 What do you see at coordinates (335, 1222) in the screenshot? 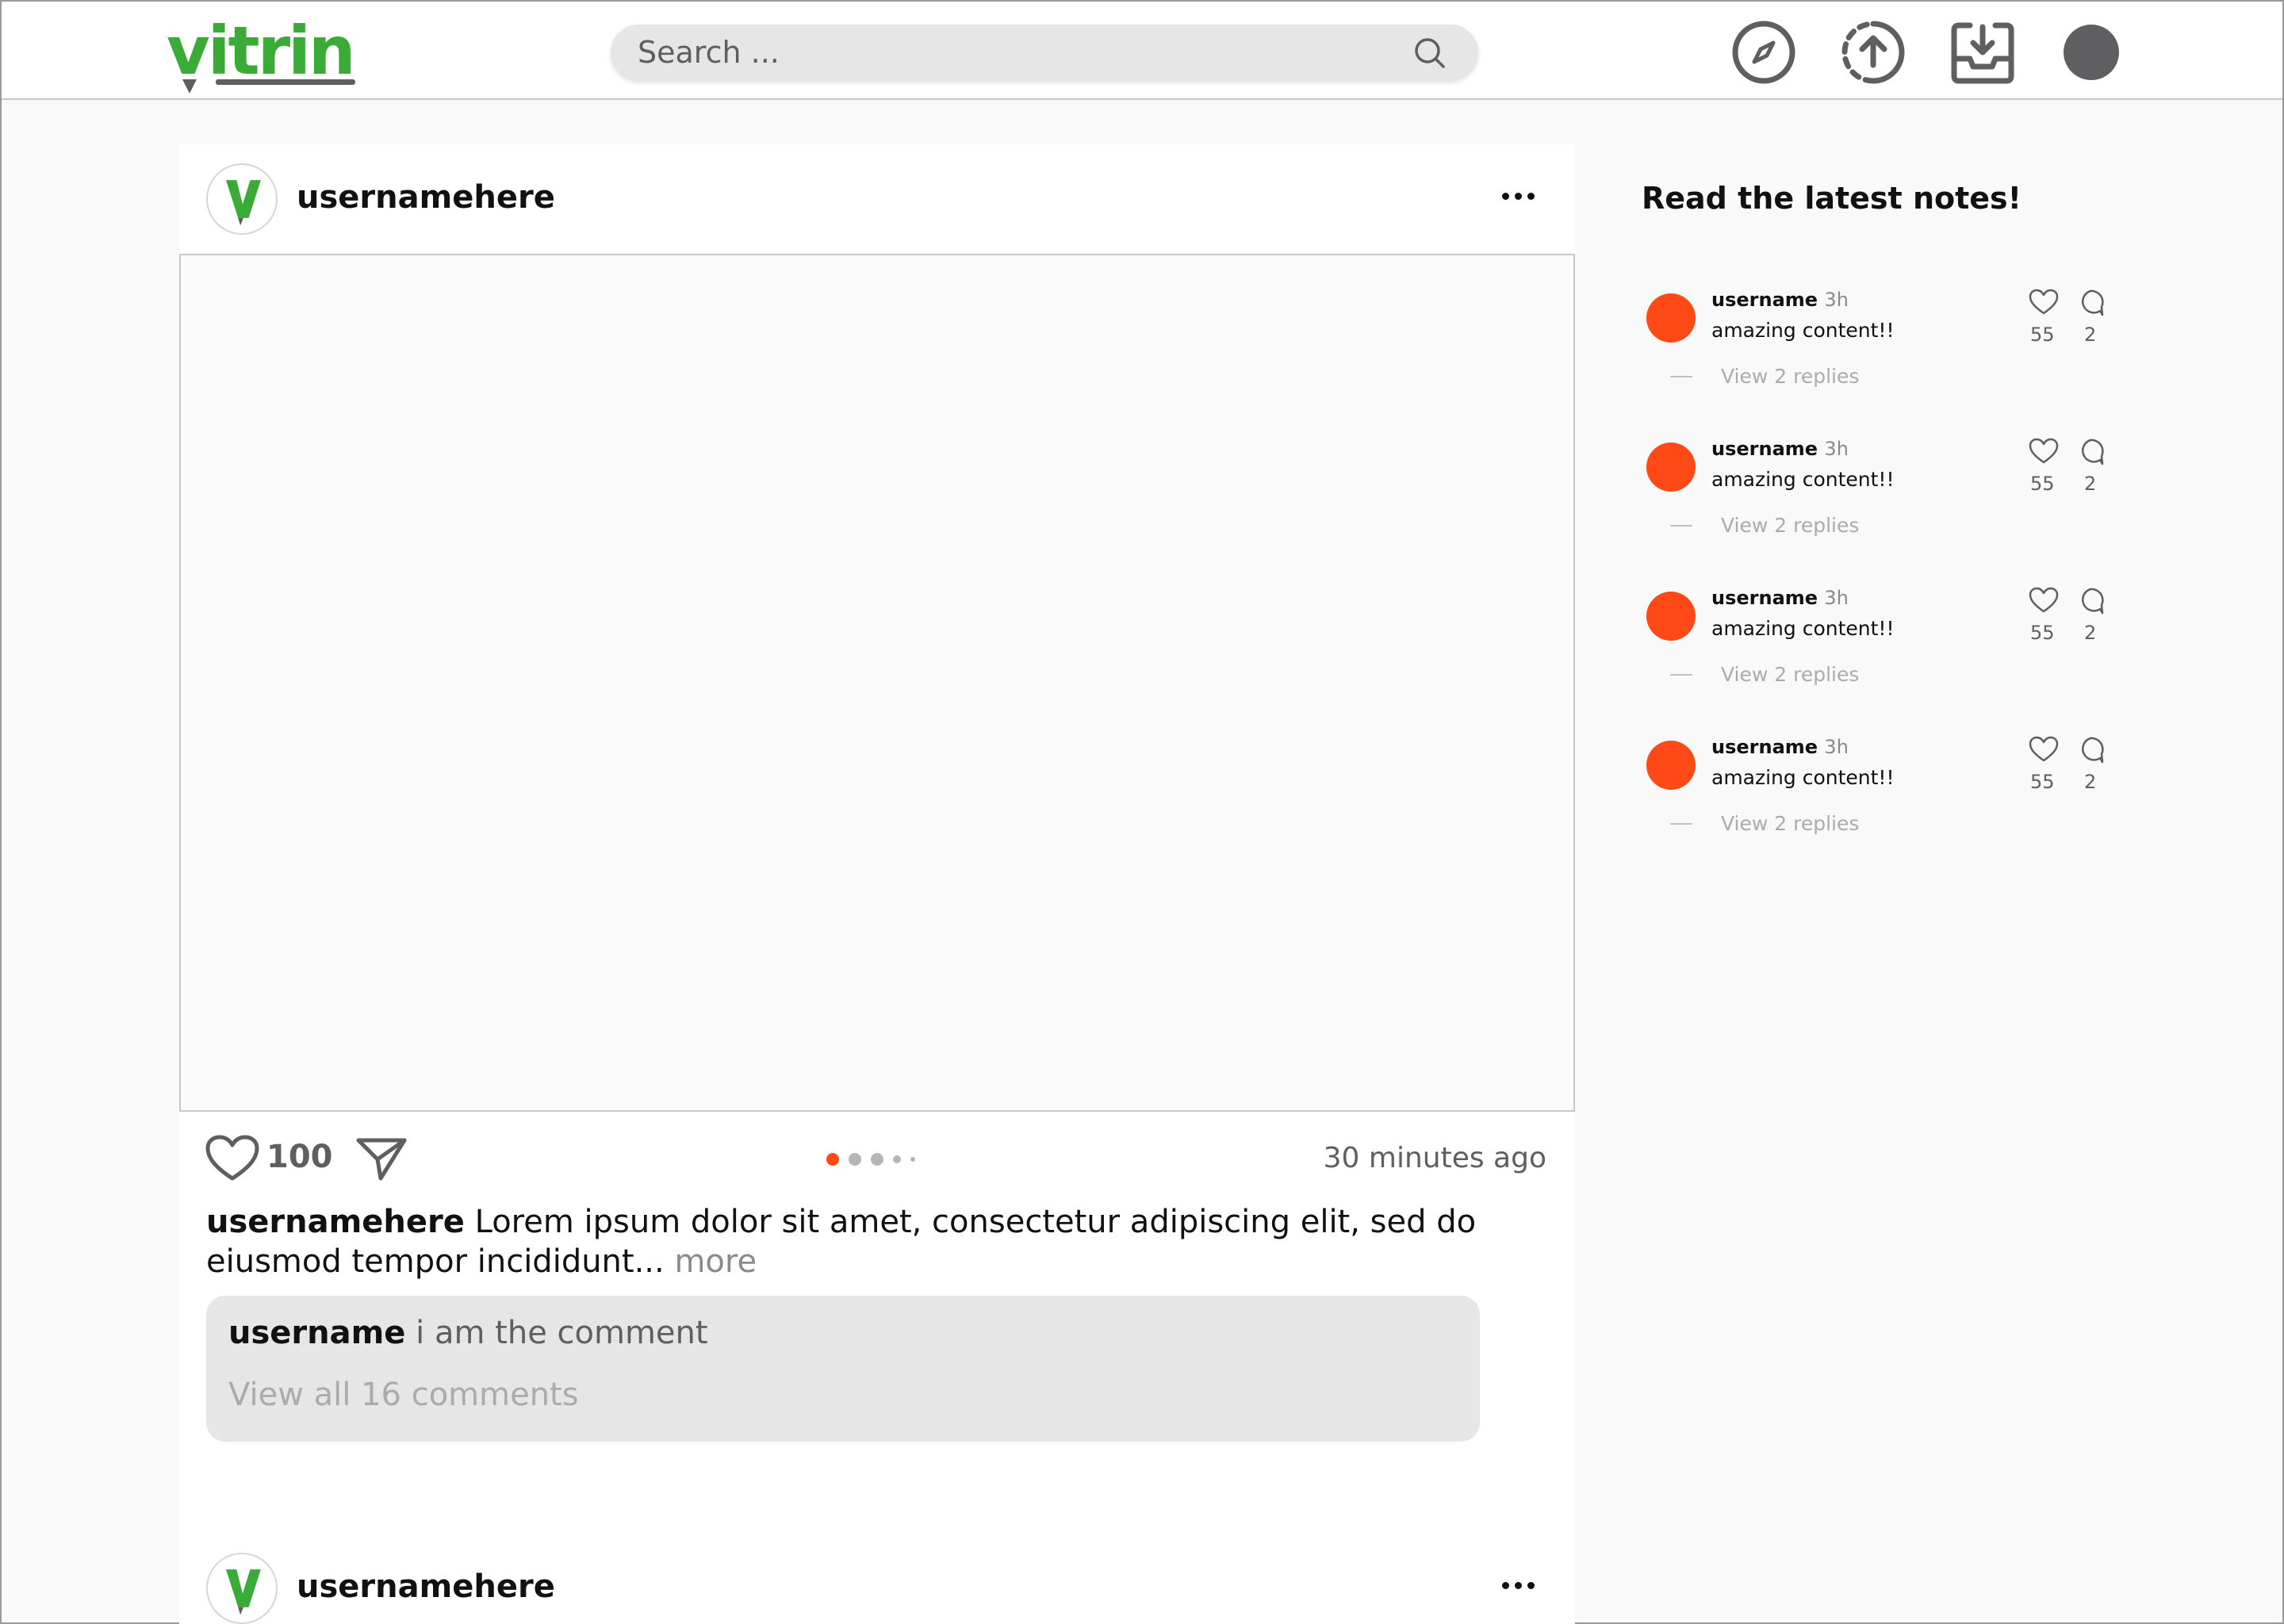
I see `caption-username: usernamehere` at bounding box center [335, 1222].